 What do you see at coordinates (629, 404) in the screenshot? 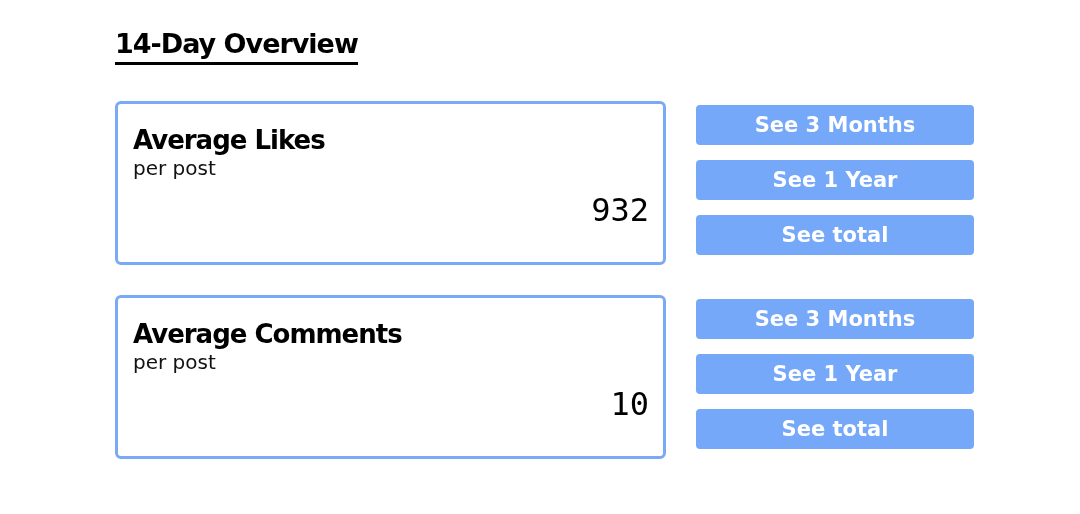
I see `stat-value: 10` at bounding box center [629, 404].